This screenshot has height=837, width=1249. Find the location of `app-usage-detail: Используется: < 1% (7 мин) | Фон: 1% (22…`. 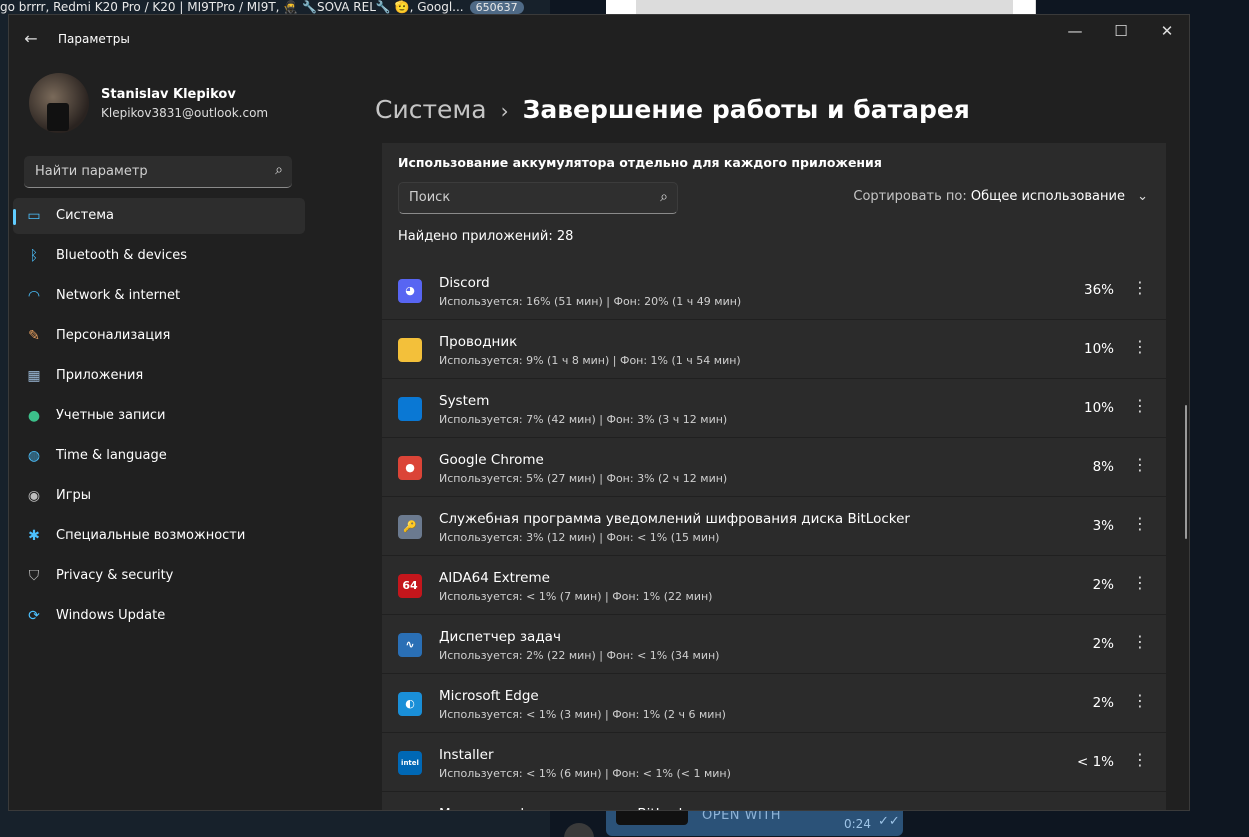

app-usage-detail: Используется: < 1% (7 мин) | Фон: 1% (22… is located at coordinates (576, 596).